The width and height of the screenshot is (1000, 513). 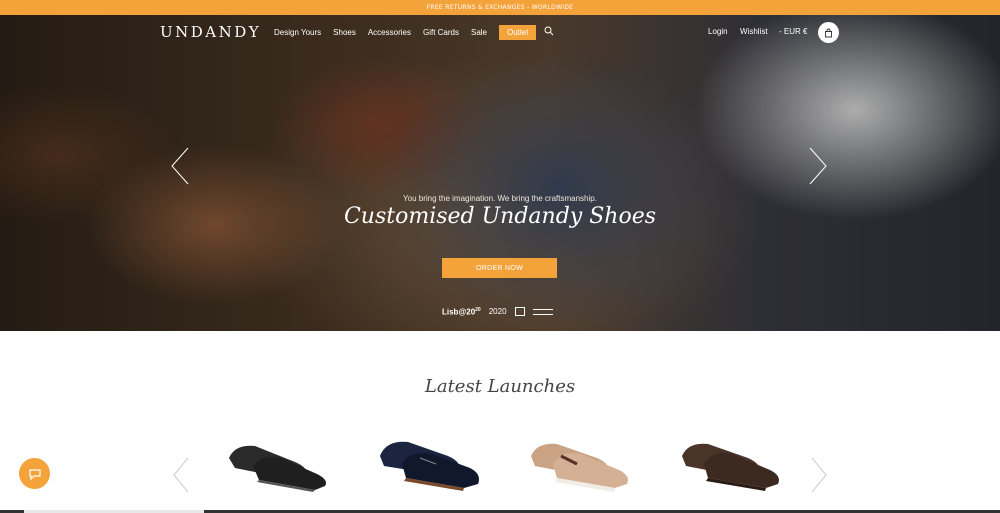 What do you see at coordinates (754, 31) in the screenshot?
I see `wishlist-link: Wishlist` at bounding box center [754, 31].